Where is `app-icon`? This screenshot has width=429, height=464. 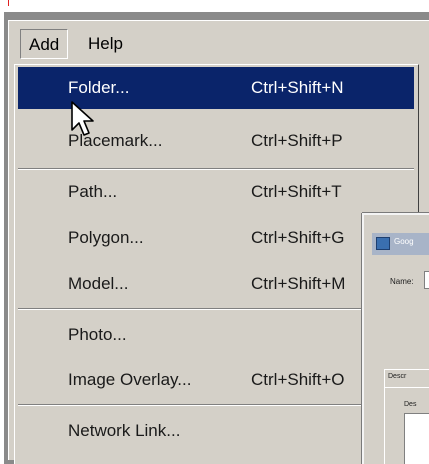
app-icon is located at coordinates (383, 243).